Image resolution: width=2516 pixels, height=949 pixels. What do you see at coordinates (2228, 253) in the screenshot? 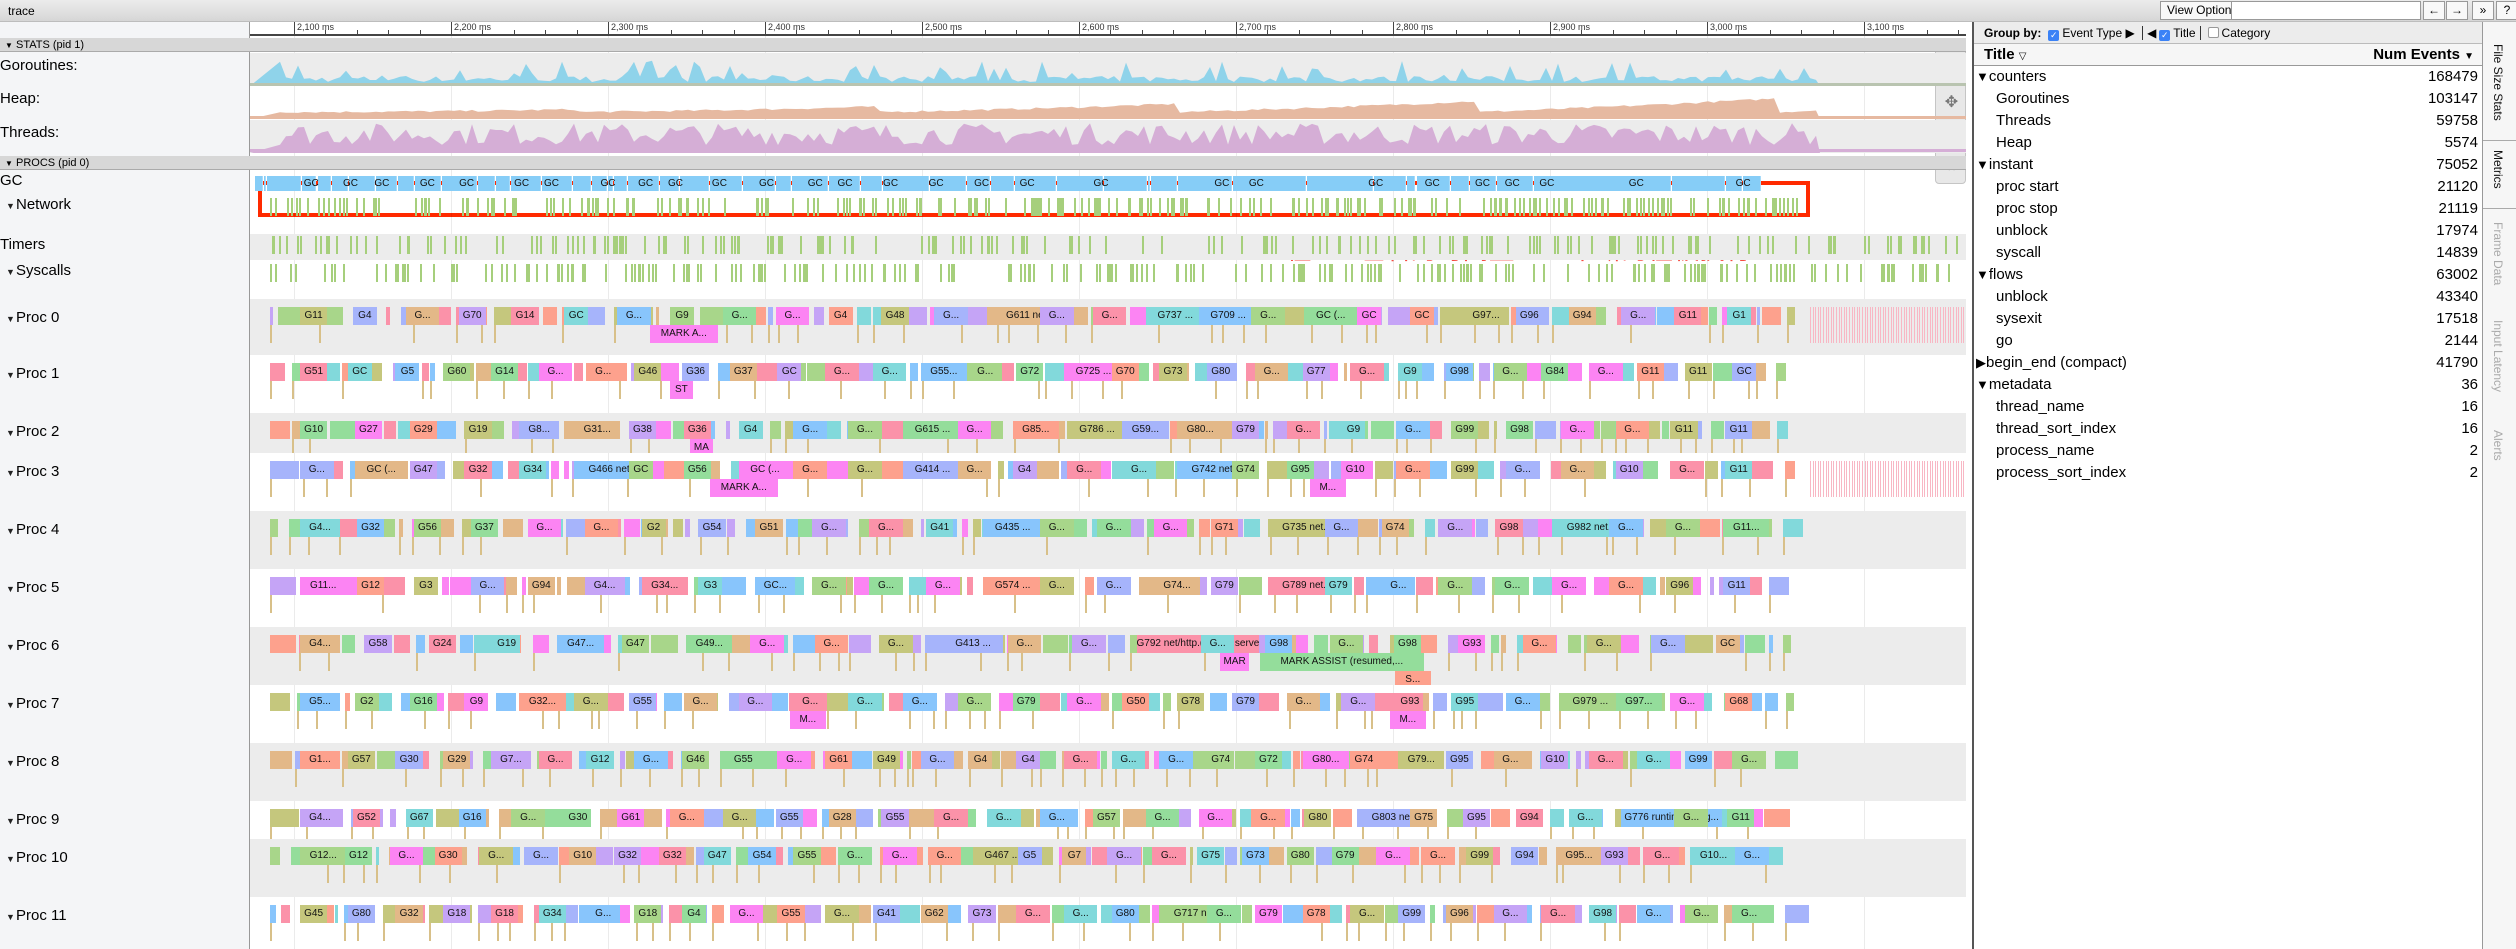
I see `stats-table-row: syscall 14839` at bounding box center [2228, 253].